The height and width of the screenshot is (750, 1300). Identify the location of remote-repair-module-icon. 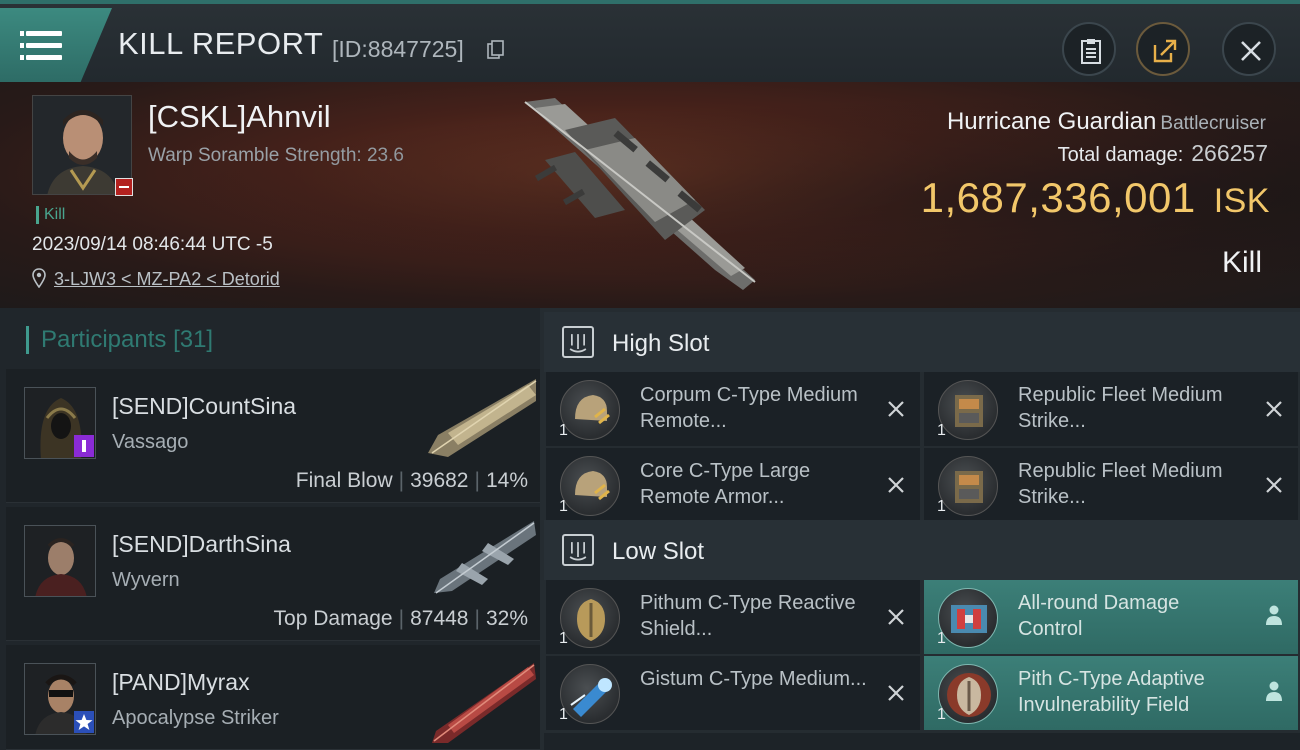
(590, 410).